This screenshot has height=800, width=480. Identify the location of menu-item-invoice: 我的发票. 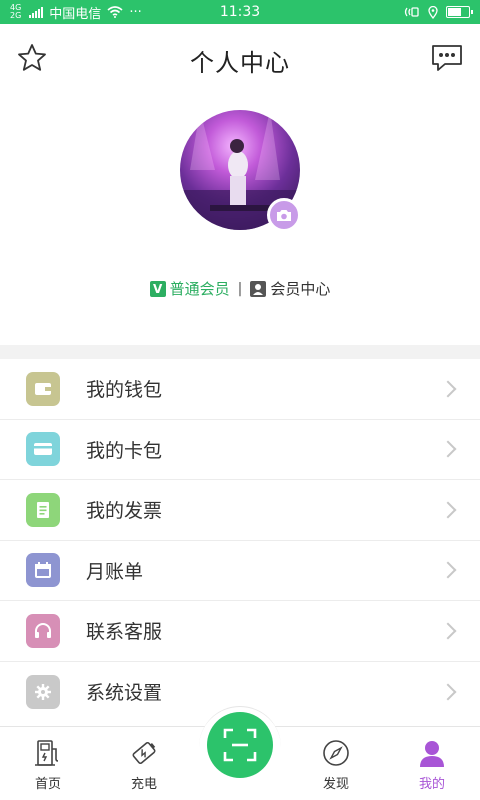
(240, 510).